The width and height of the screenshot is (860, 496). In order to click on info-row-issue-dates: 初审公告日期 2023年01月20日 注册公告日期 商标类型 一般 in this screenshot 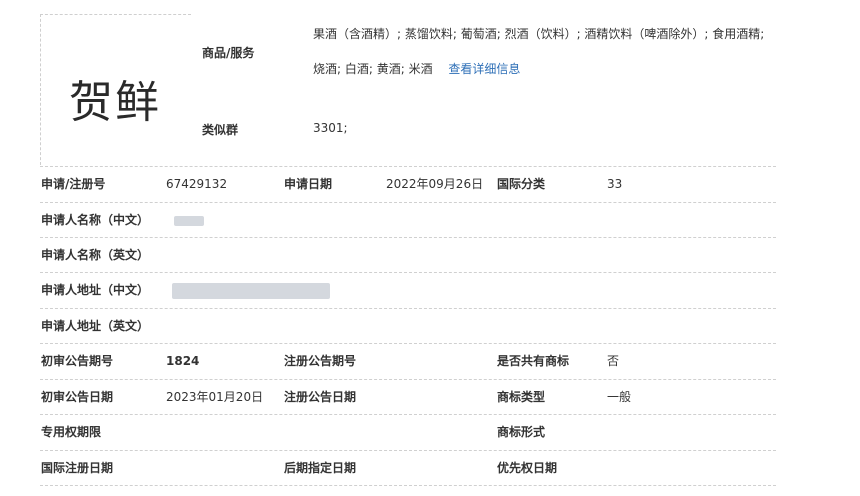, I will do `click(430, 397)`.